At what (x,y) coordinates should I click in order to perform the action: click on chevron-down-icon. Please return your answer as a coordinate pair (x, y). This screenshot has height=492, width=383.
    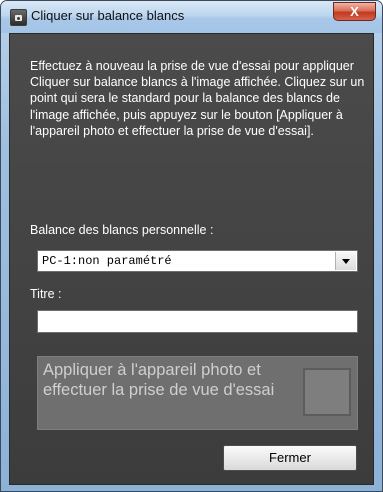
    Looking at the image, I should click on (345, 261).